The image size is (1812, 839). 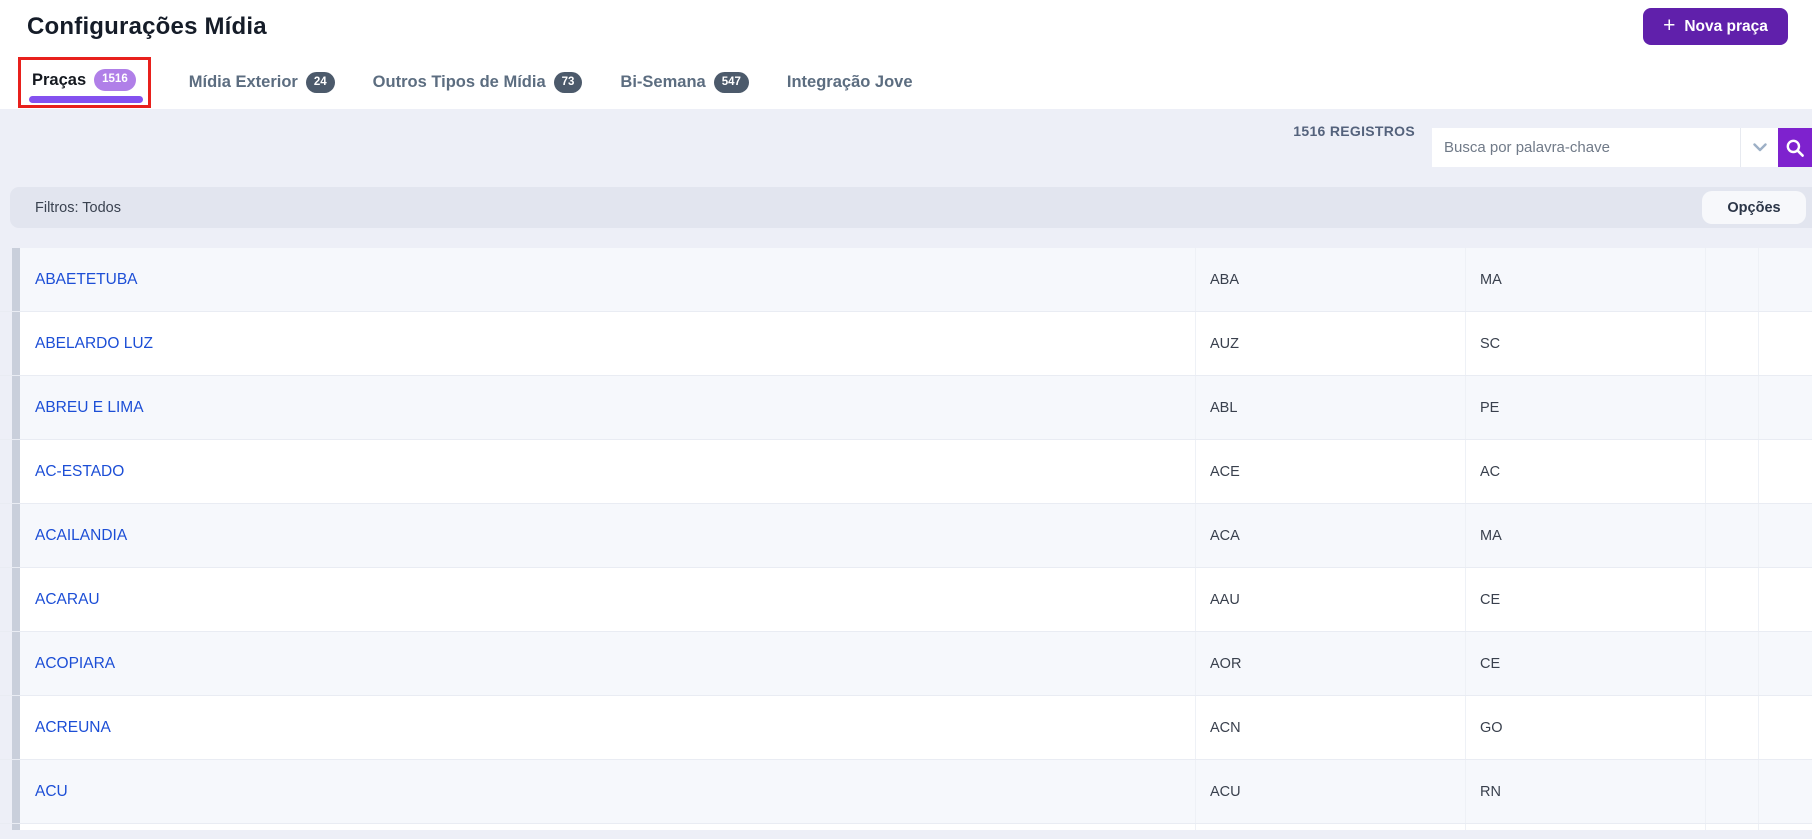 What do you see at coordinates (607, 599) in the screenshot?
I see `praca-name-link: ACARAU` at bounding box center [607, 599].